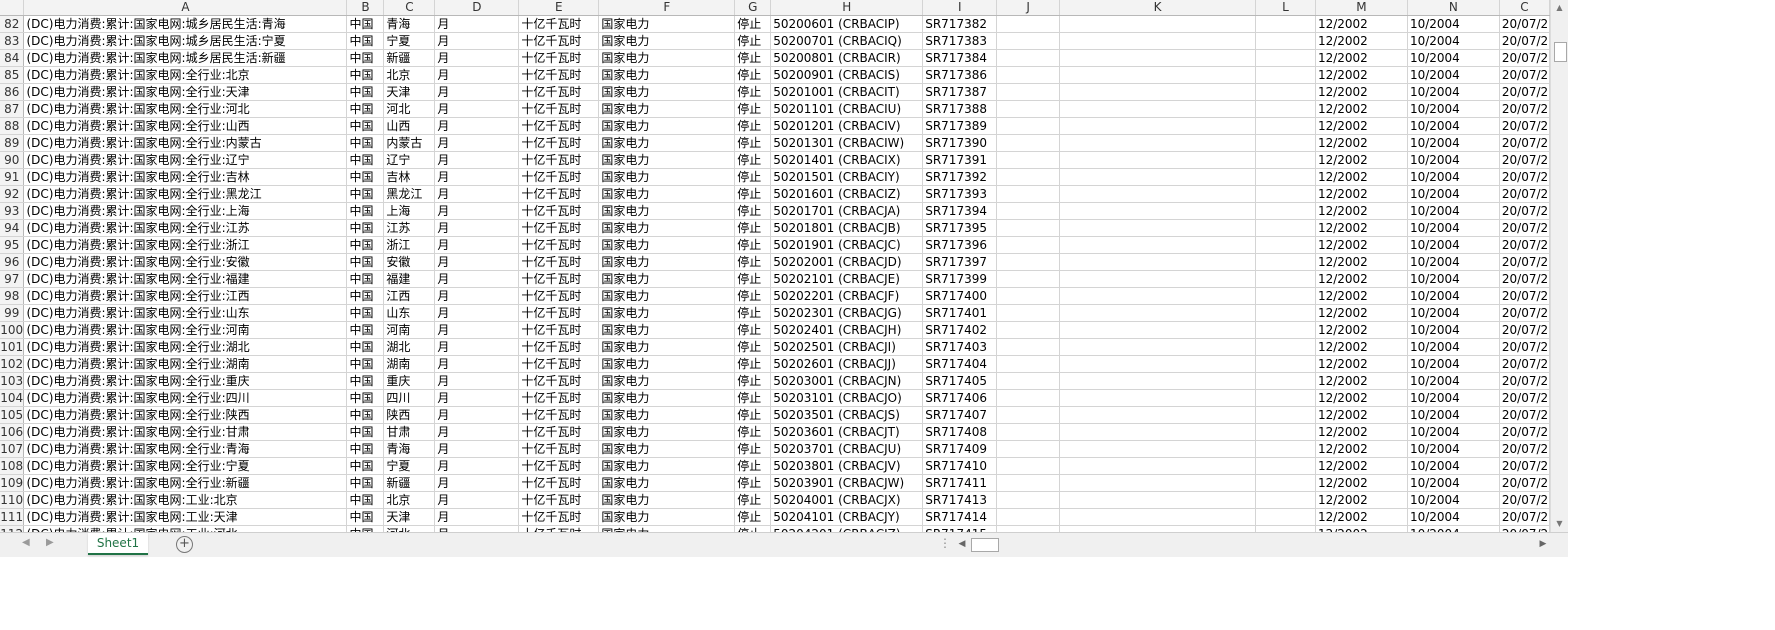 The image size is (1775, 630). Describe the element at coordinates (960, 449) in the screenshot. I see `cell-i: SR717409` at that location.